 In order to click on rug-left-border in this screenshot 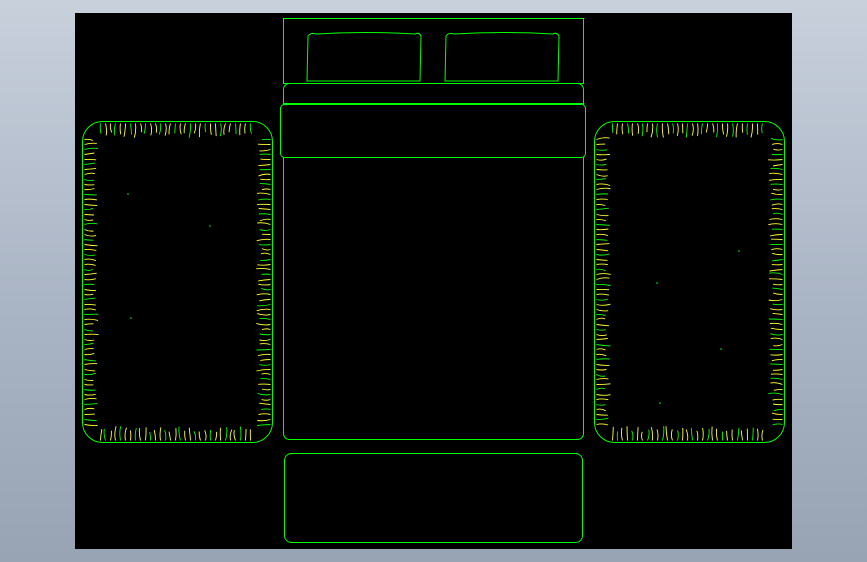, I will do `click(177, 282)`.